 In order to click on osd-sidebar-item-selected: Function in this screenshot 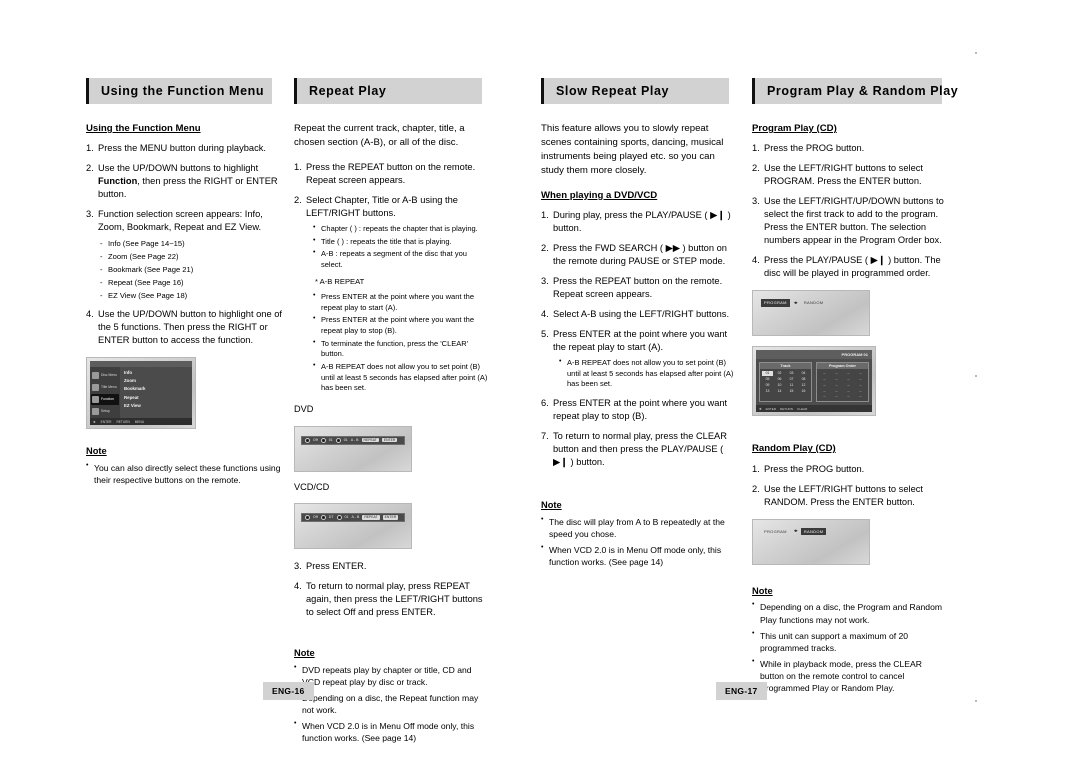, I will do `click(105, 400)`.